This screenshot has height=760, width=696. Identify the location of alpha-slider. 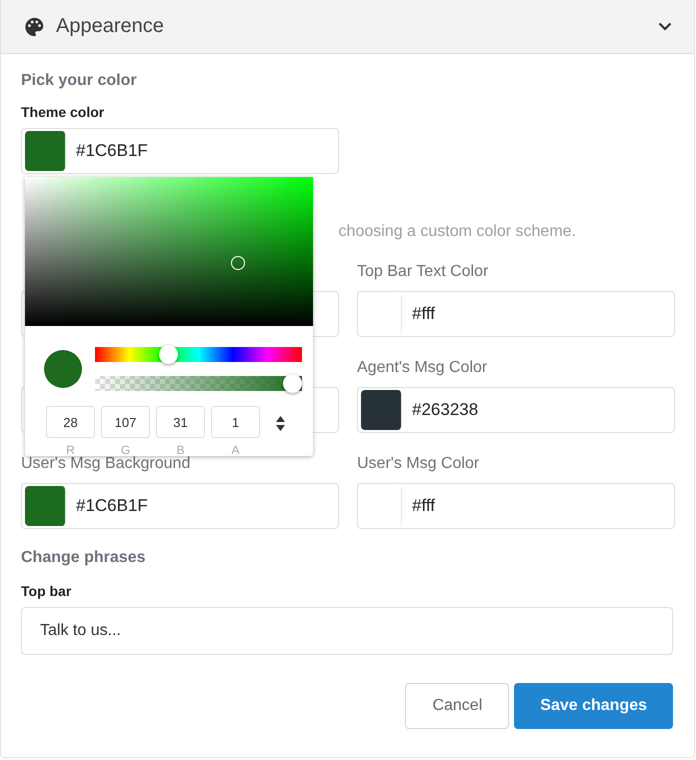
(198, 383).